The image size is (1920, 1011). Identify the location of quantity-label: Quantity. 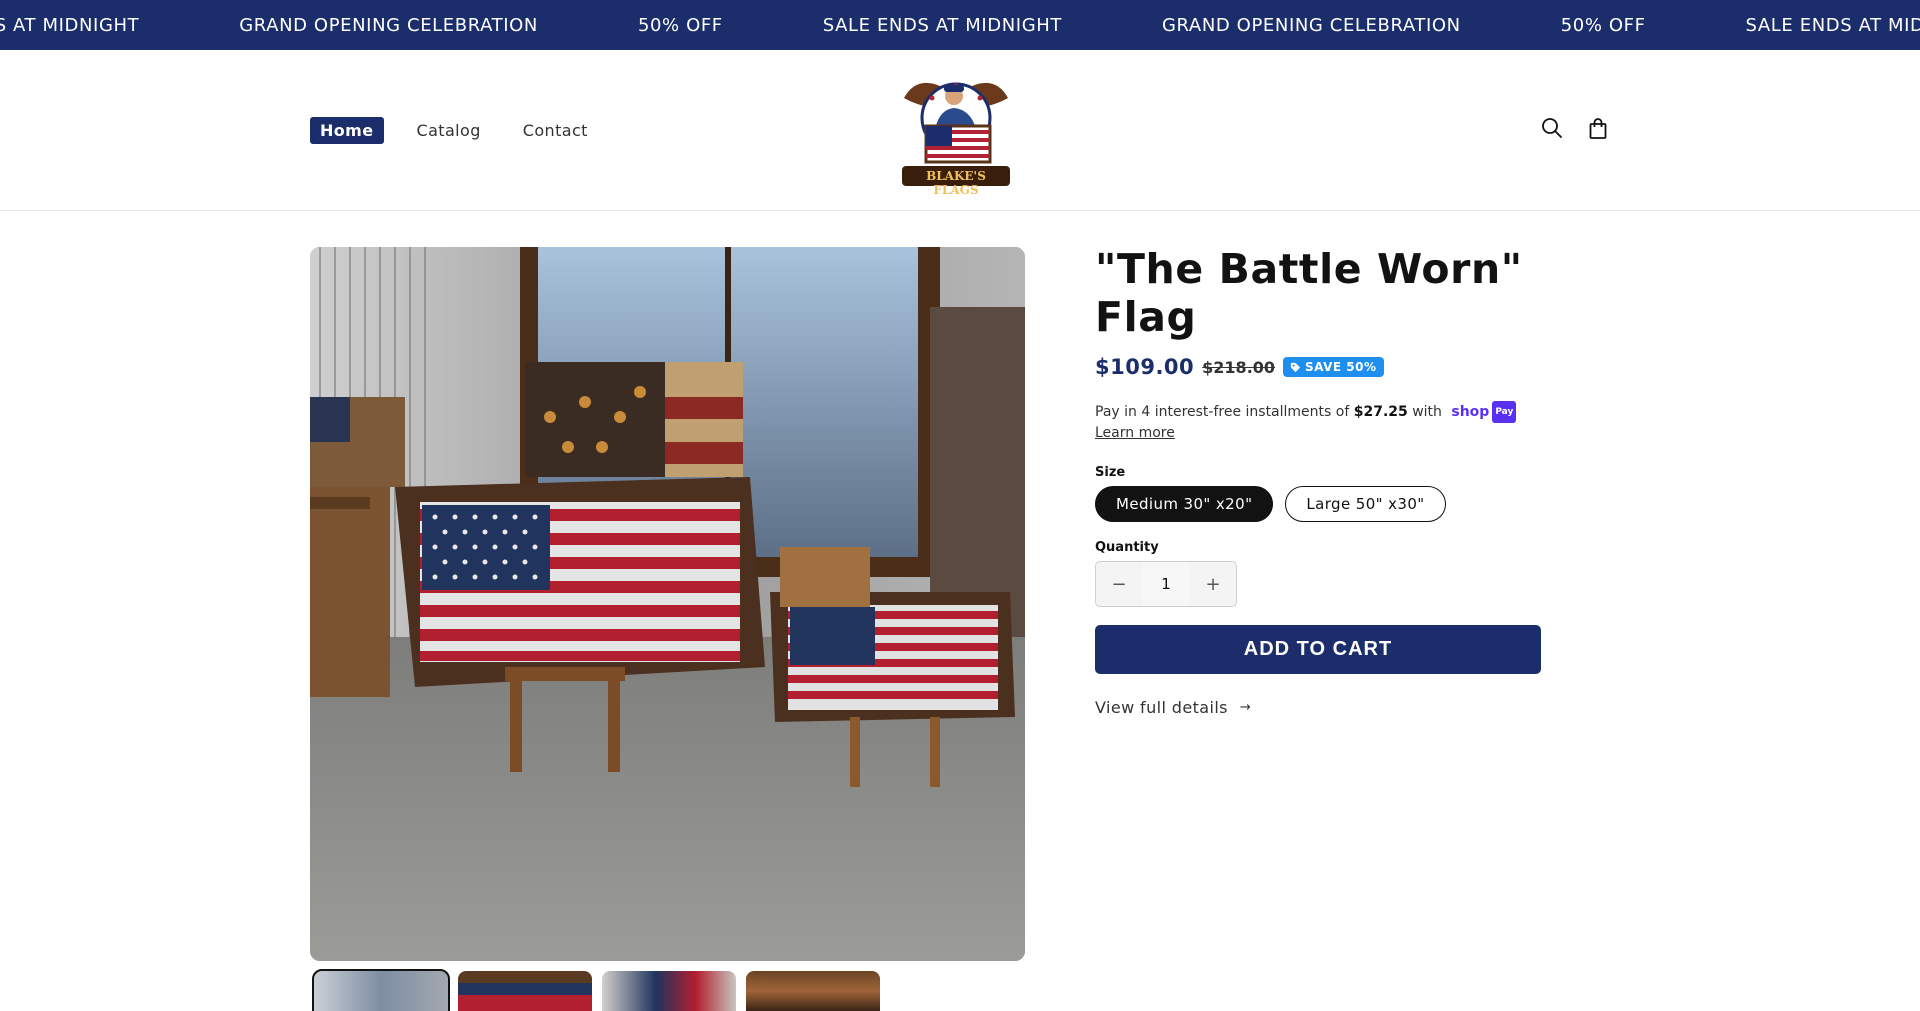
(1127, 547).